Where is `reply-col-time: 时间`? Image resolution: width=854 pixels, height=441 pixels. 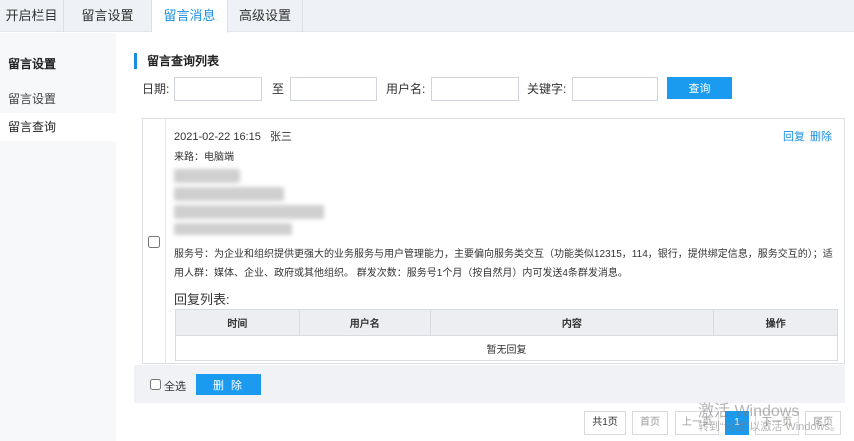 reply-col-time: 时间 is located at coordinates (237, 322).